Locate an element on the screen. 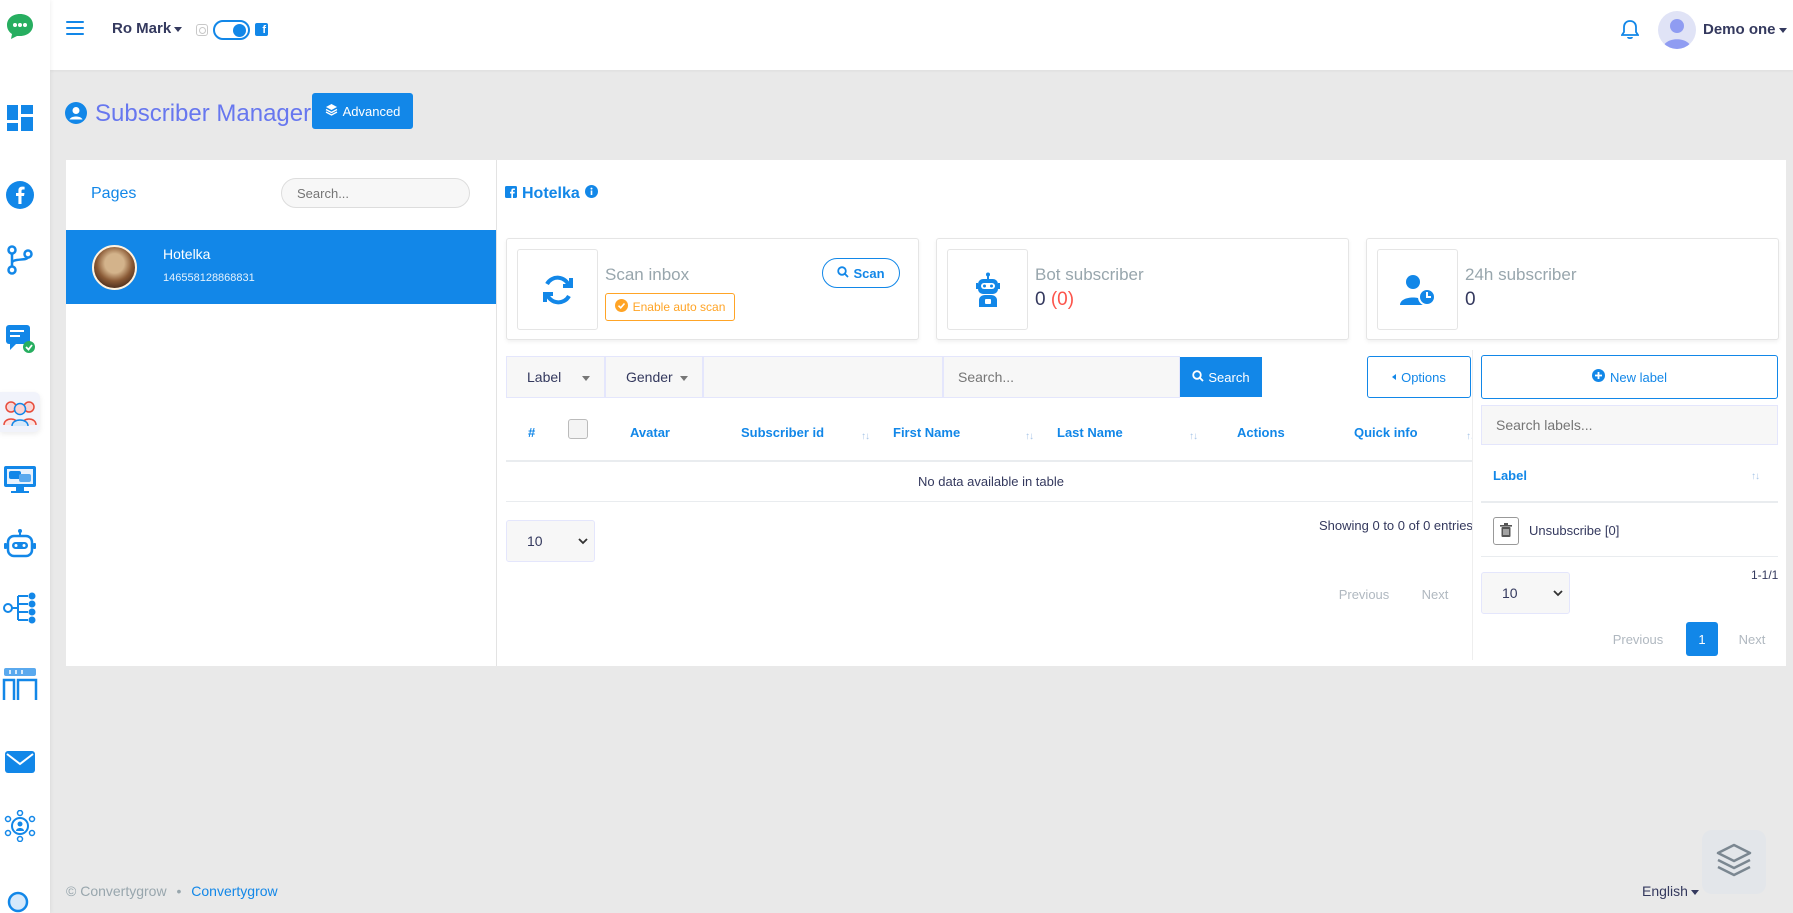  col-label: Label is located at coordinates (1510, 475).